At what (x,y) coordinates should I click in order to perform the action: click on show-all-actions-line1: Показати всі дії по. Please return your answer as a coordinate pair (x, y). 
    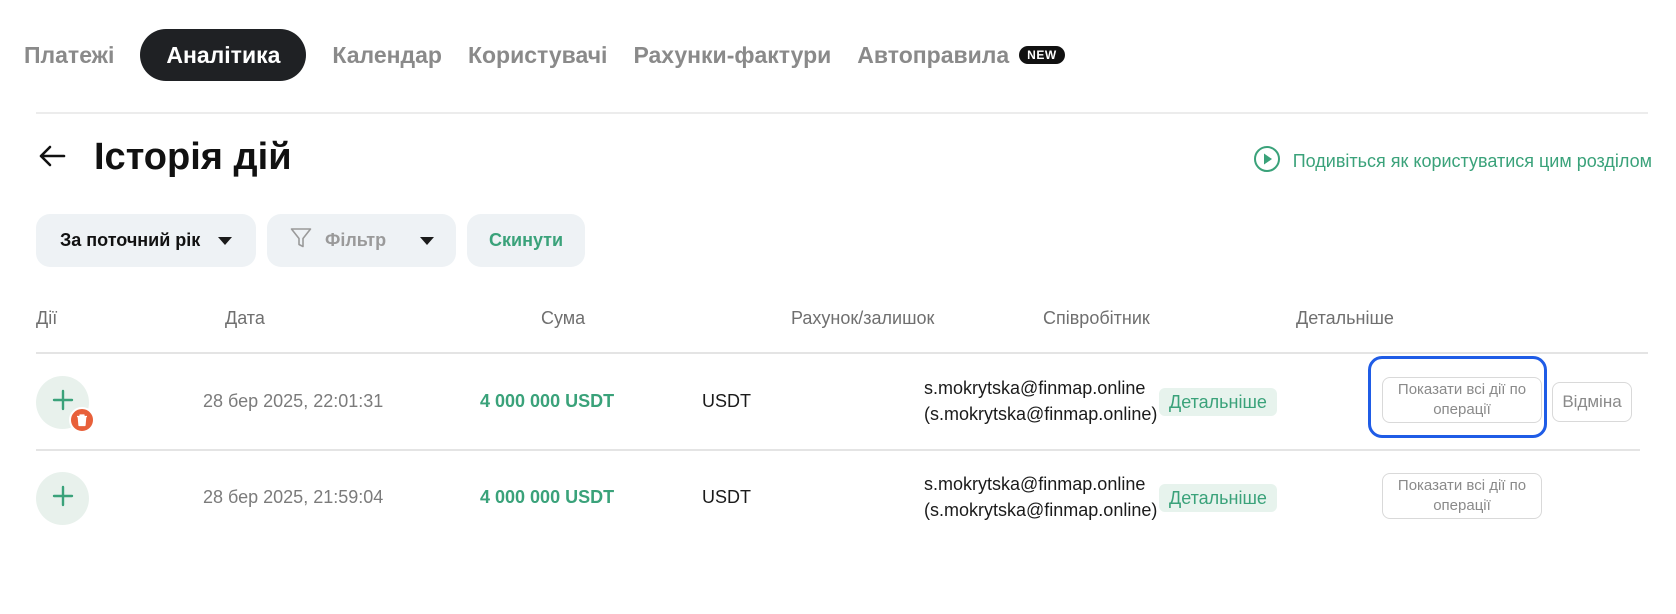
    Looking at the image, I should click on (1462, 485).